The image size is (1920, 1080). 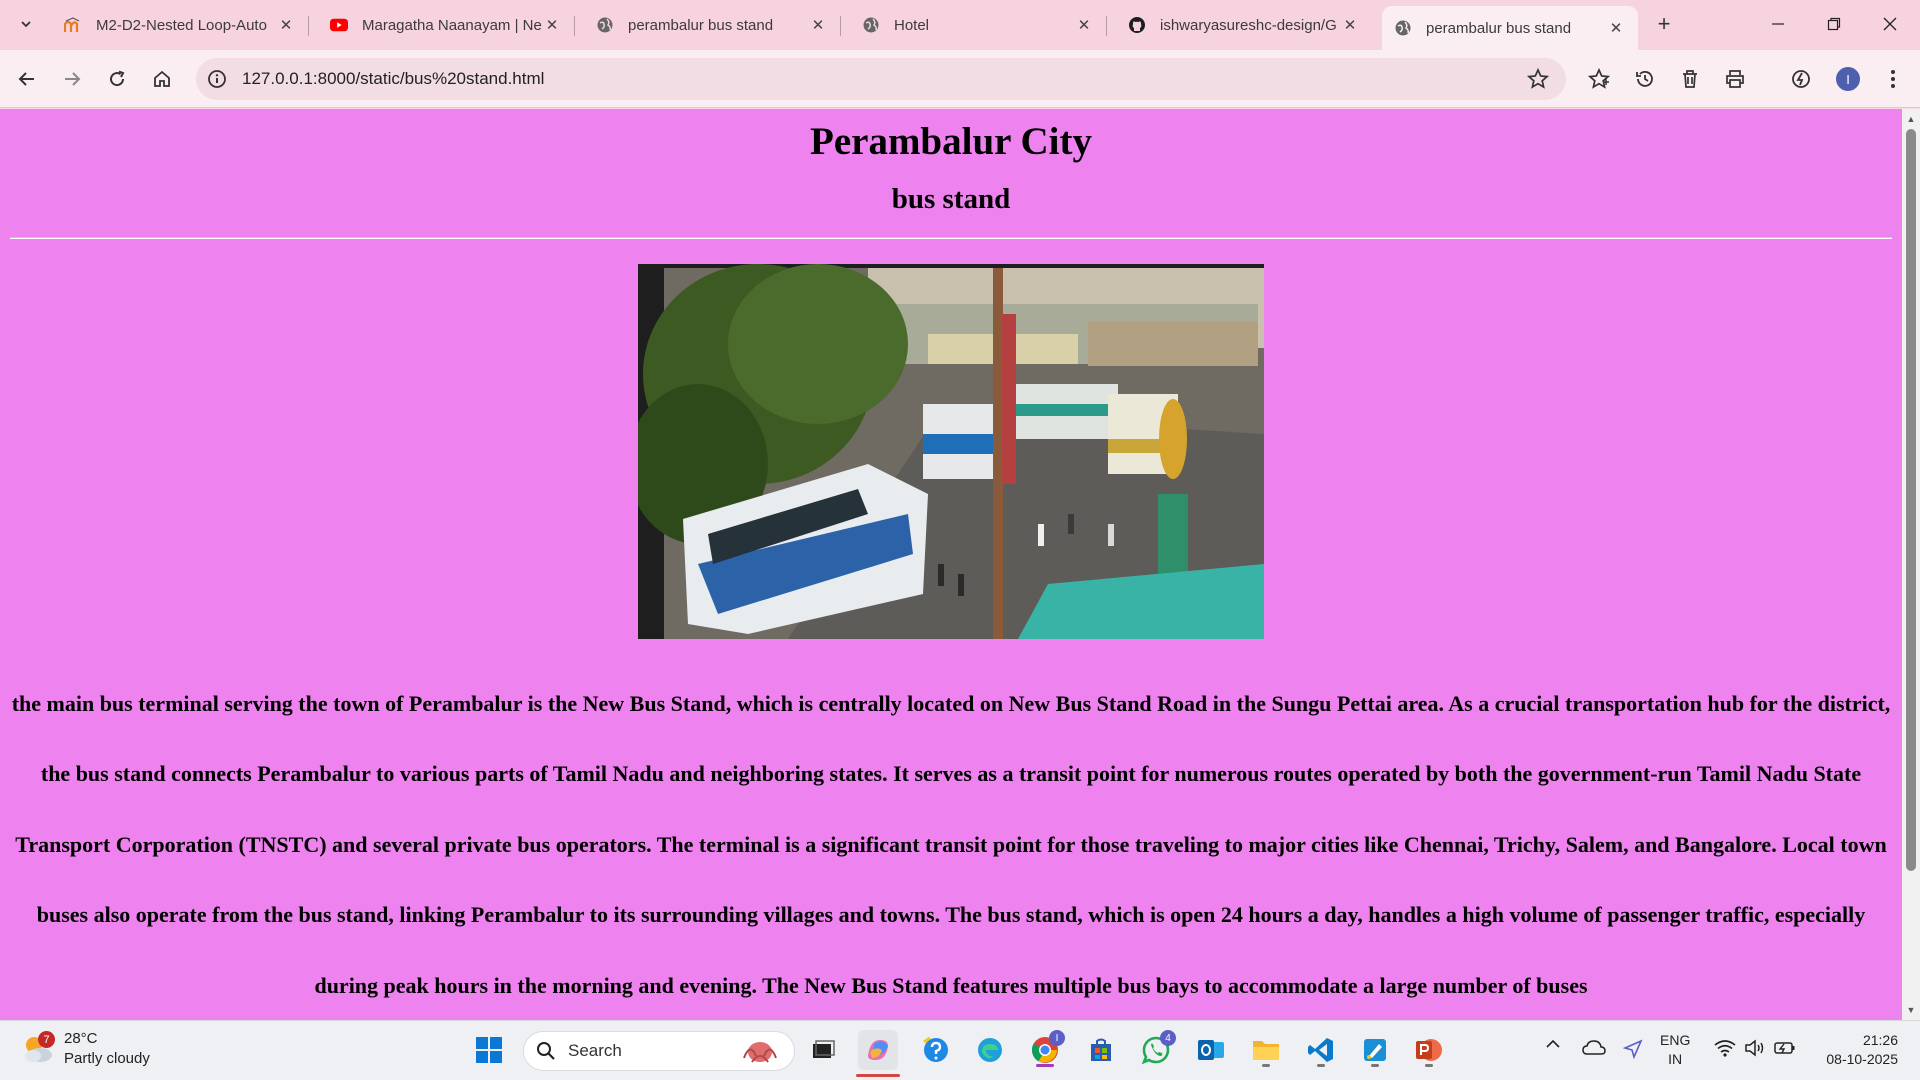 I want to click on divider, so click(x=951, y=238).